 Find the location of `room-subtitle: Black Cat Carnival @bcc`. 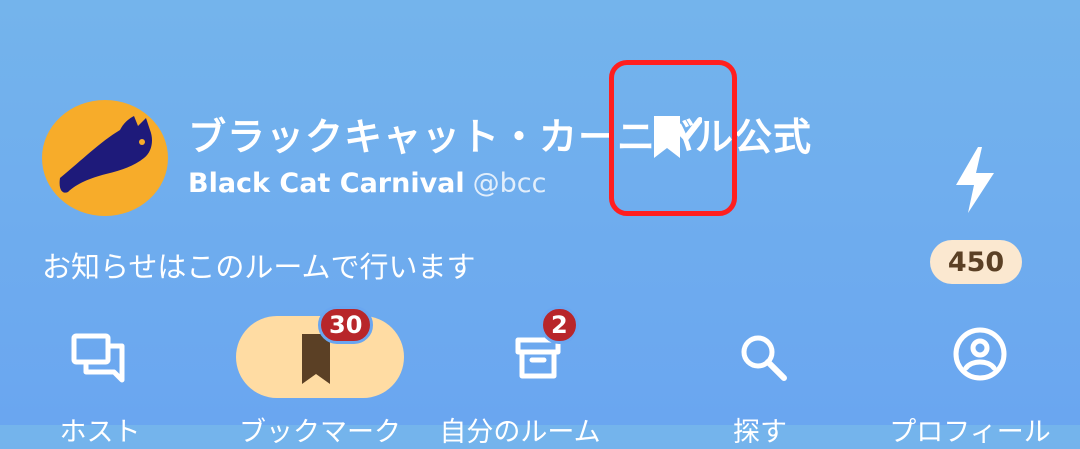

room-subtitle: Black Cat Carnival @bcc is located at coordinates (367, 183).